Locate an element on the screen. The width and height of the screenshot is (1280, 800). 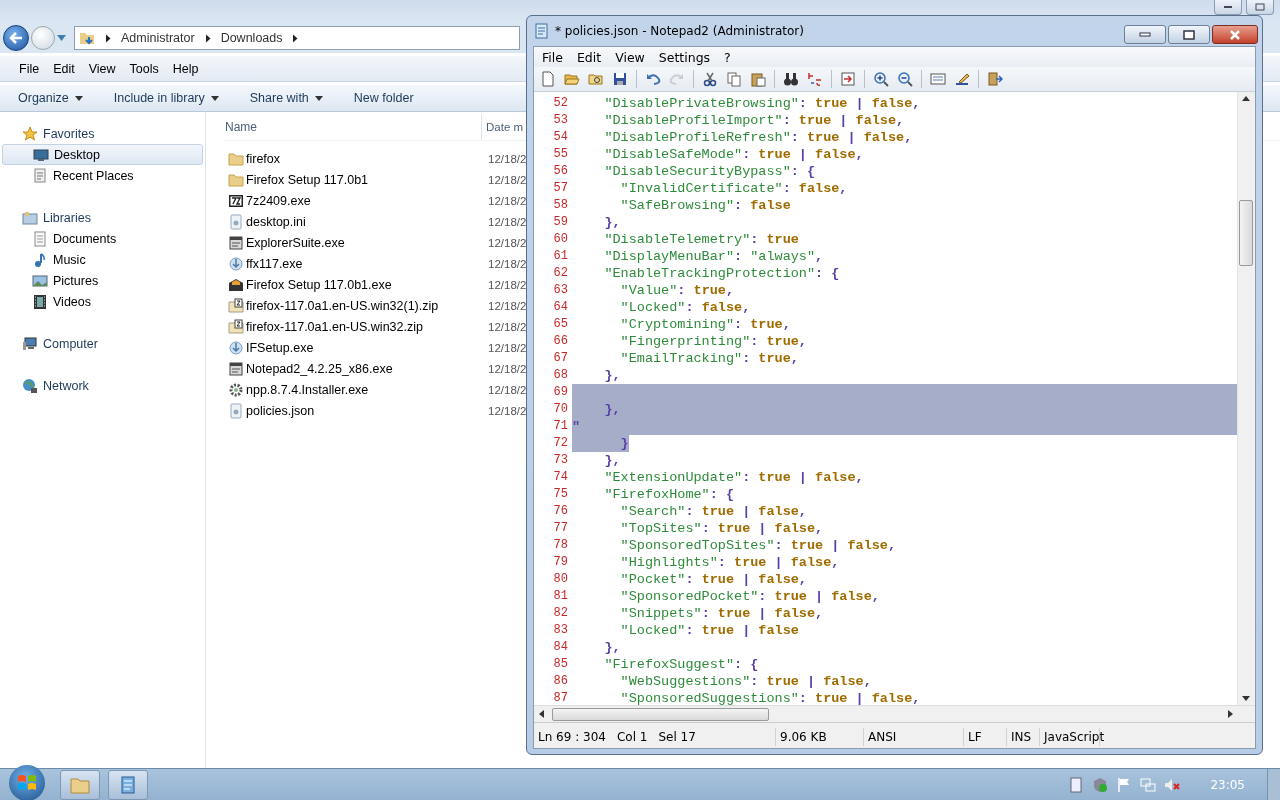
nav-item: Videos is located at coordinates (102, 301).